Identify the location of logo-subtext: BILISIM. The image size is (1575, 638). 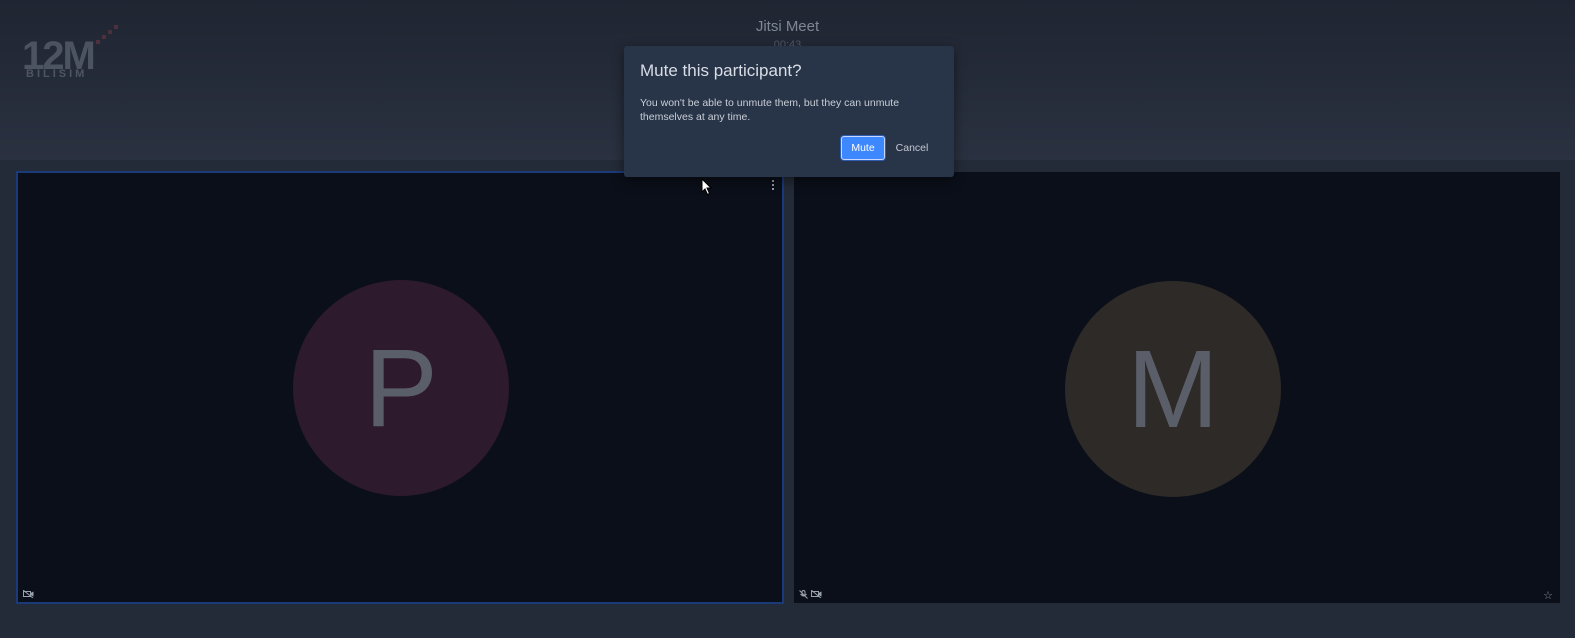
(57, 74).